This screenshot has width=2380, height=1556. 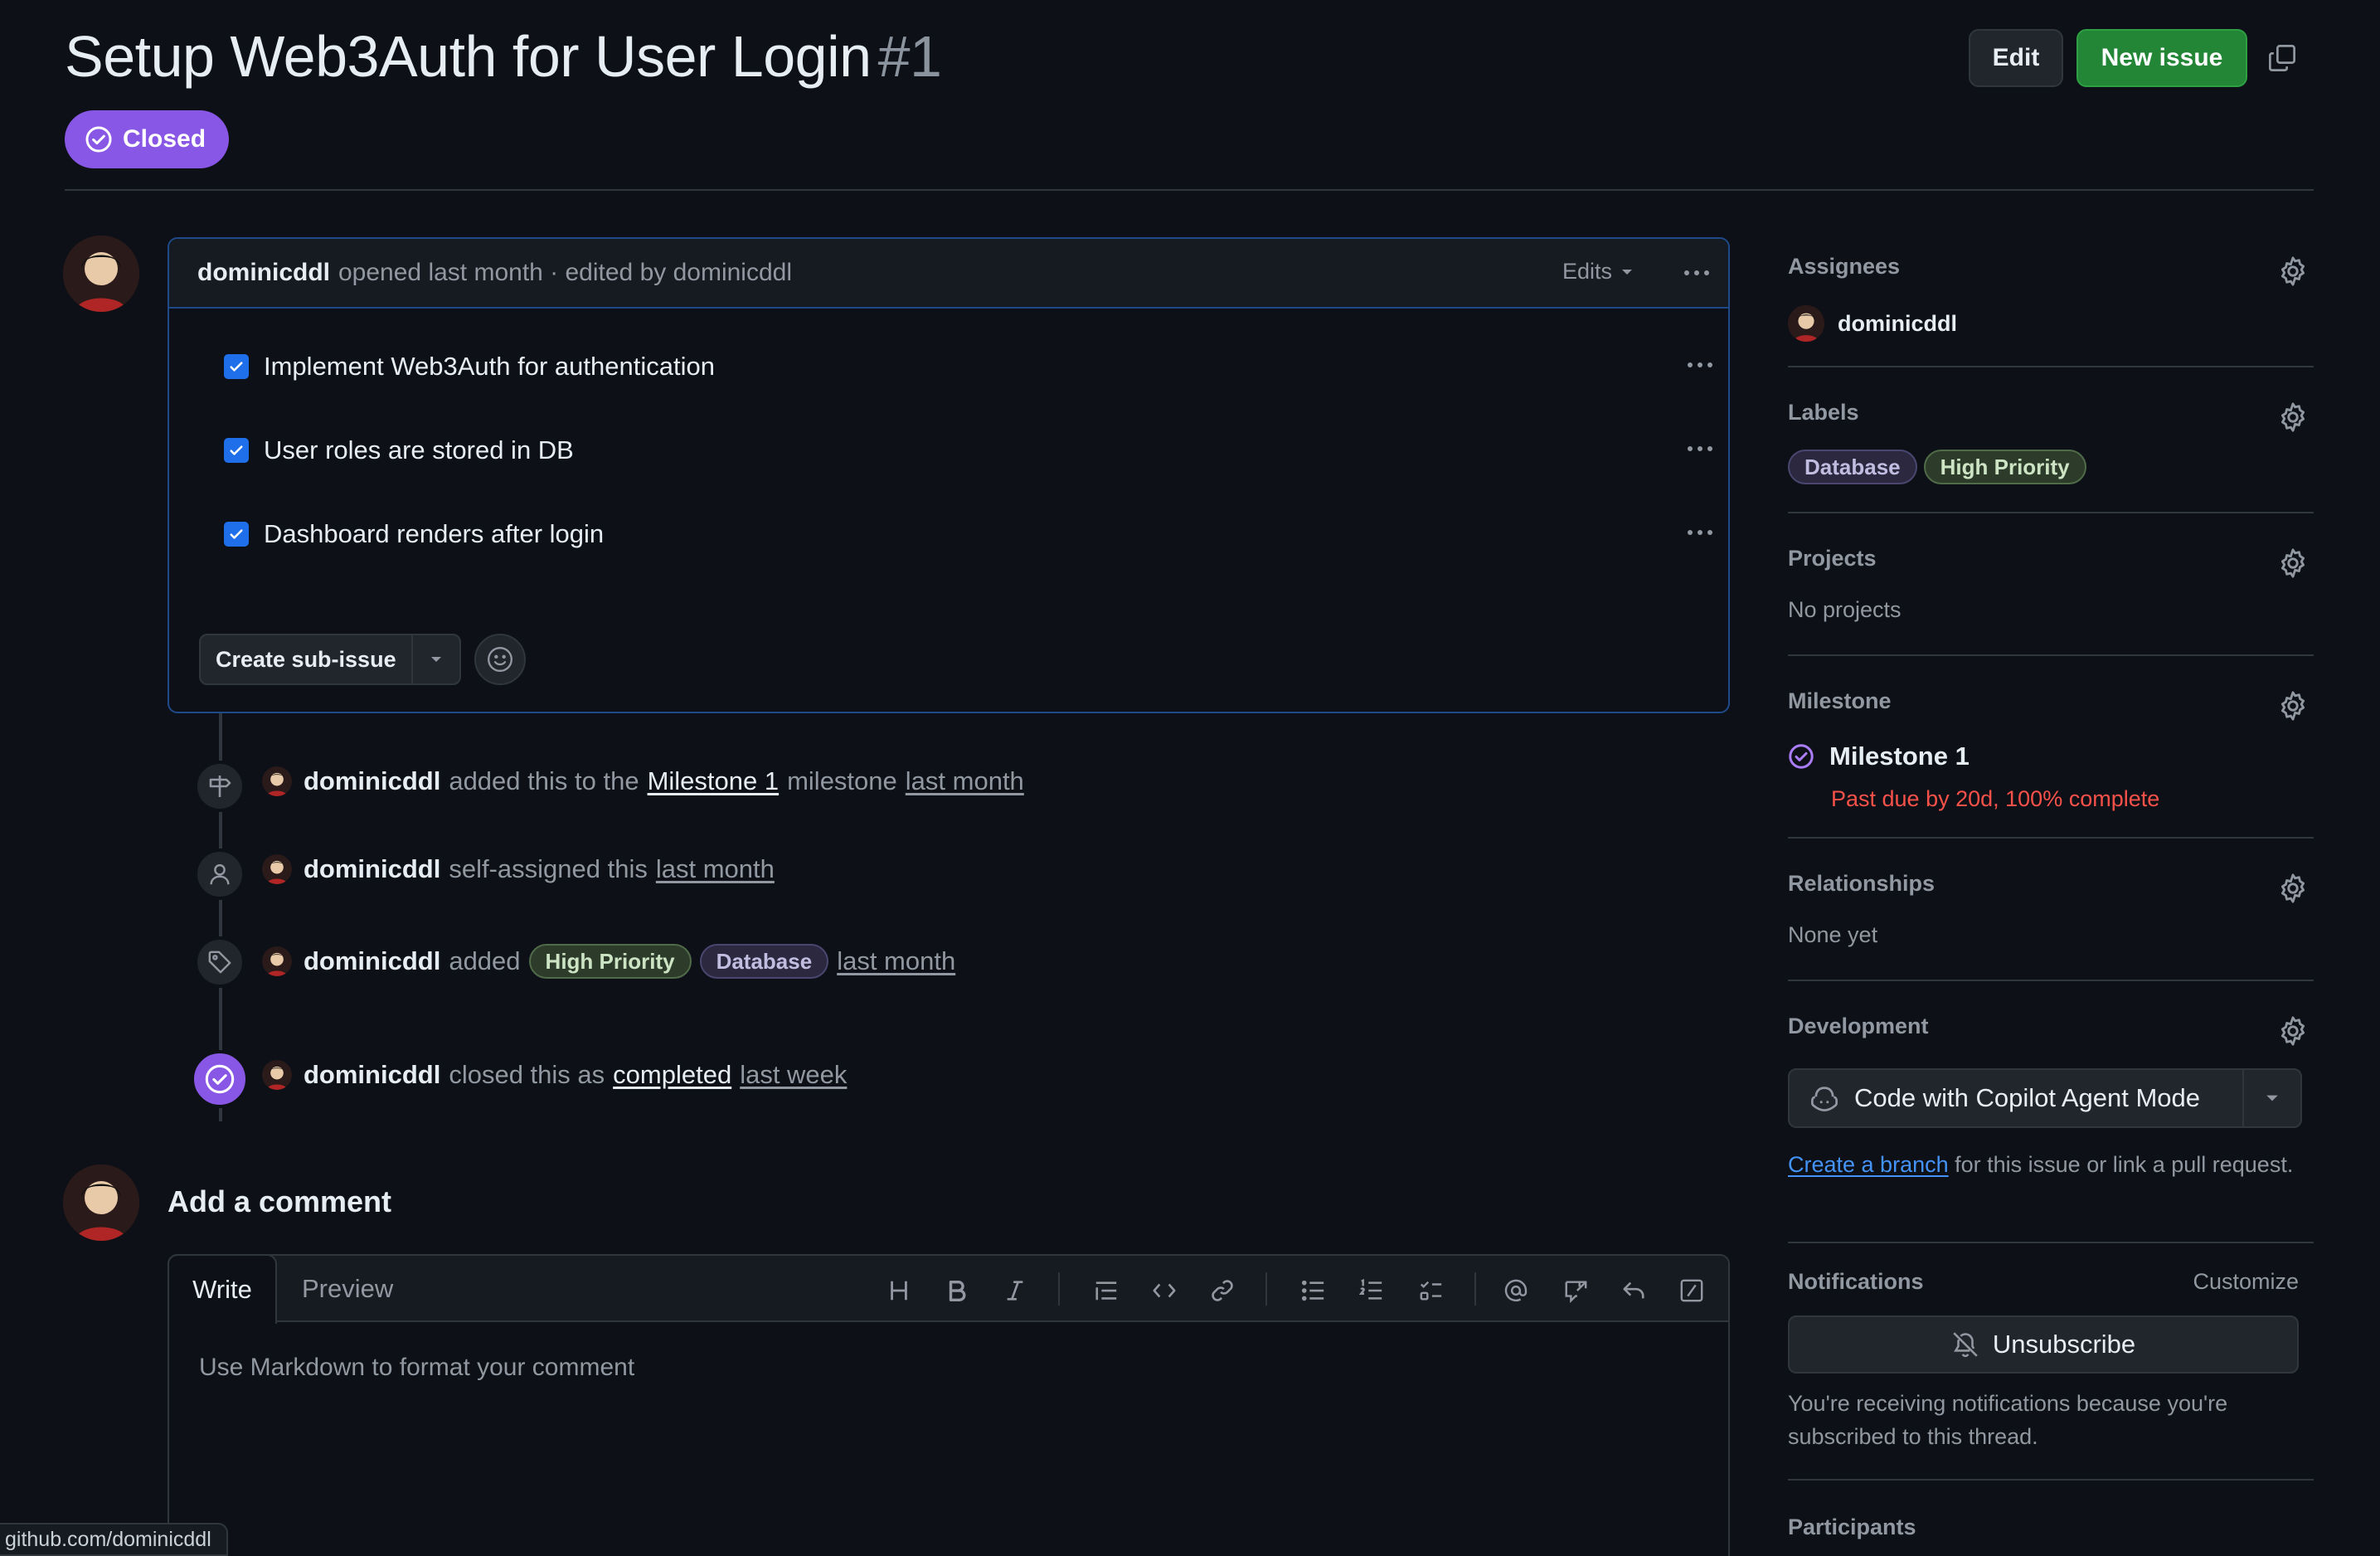 I want to click on sub-issue-dropdown-icon, so click(x=436, y=659).